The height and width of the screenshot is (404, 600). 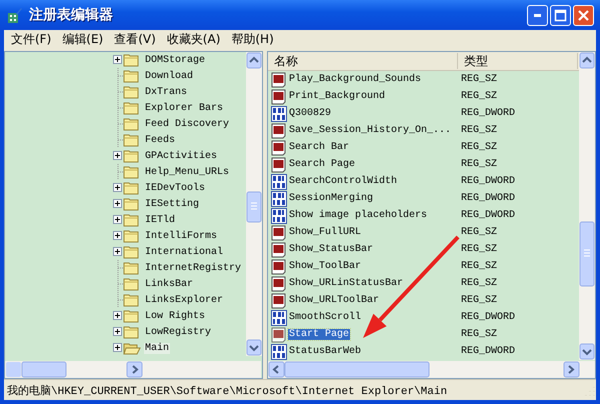 What do you see at coordinates (319, 334) in the screenshot?
I see `value-name: Start Page` at bounding box center [319, 334].